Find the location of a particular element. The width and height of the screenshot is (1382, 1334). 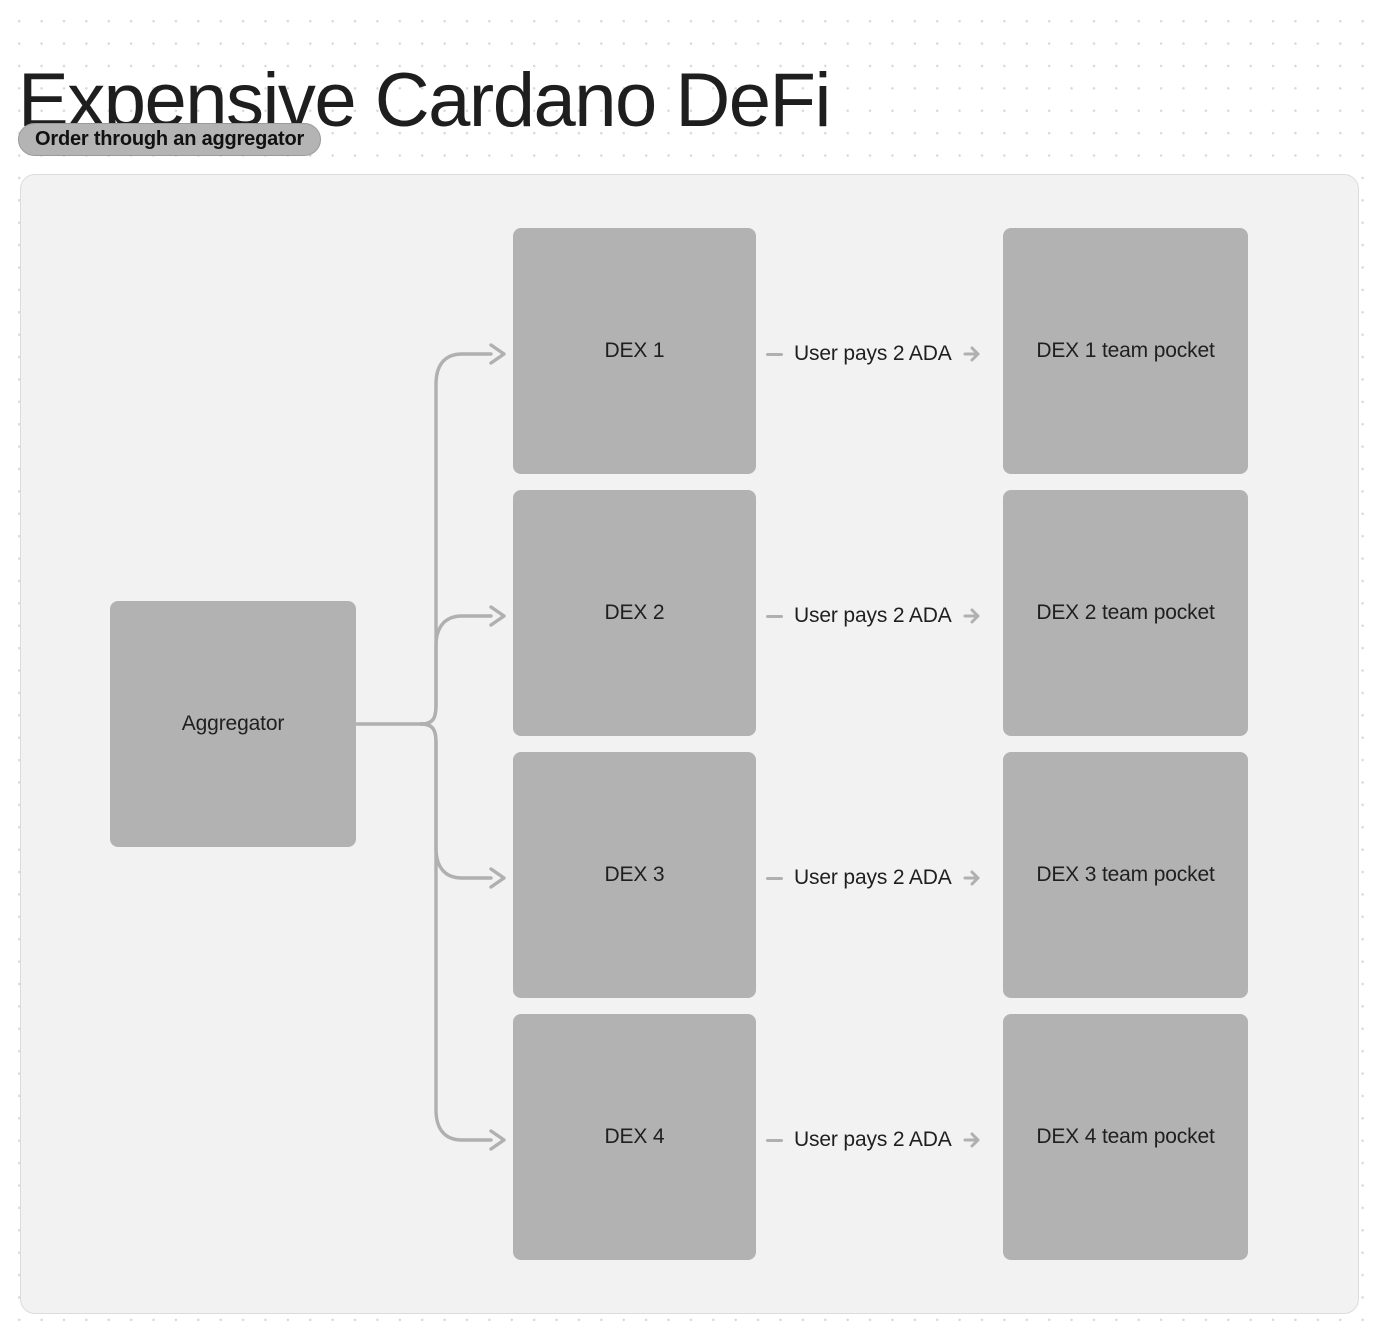

node-label: DEX 4 team pocket is located at coordinates (1125, 1136).